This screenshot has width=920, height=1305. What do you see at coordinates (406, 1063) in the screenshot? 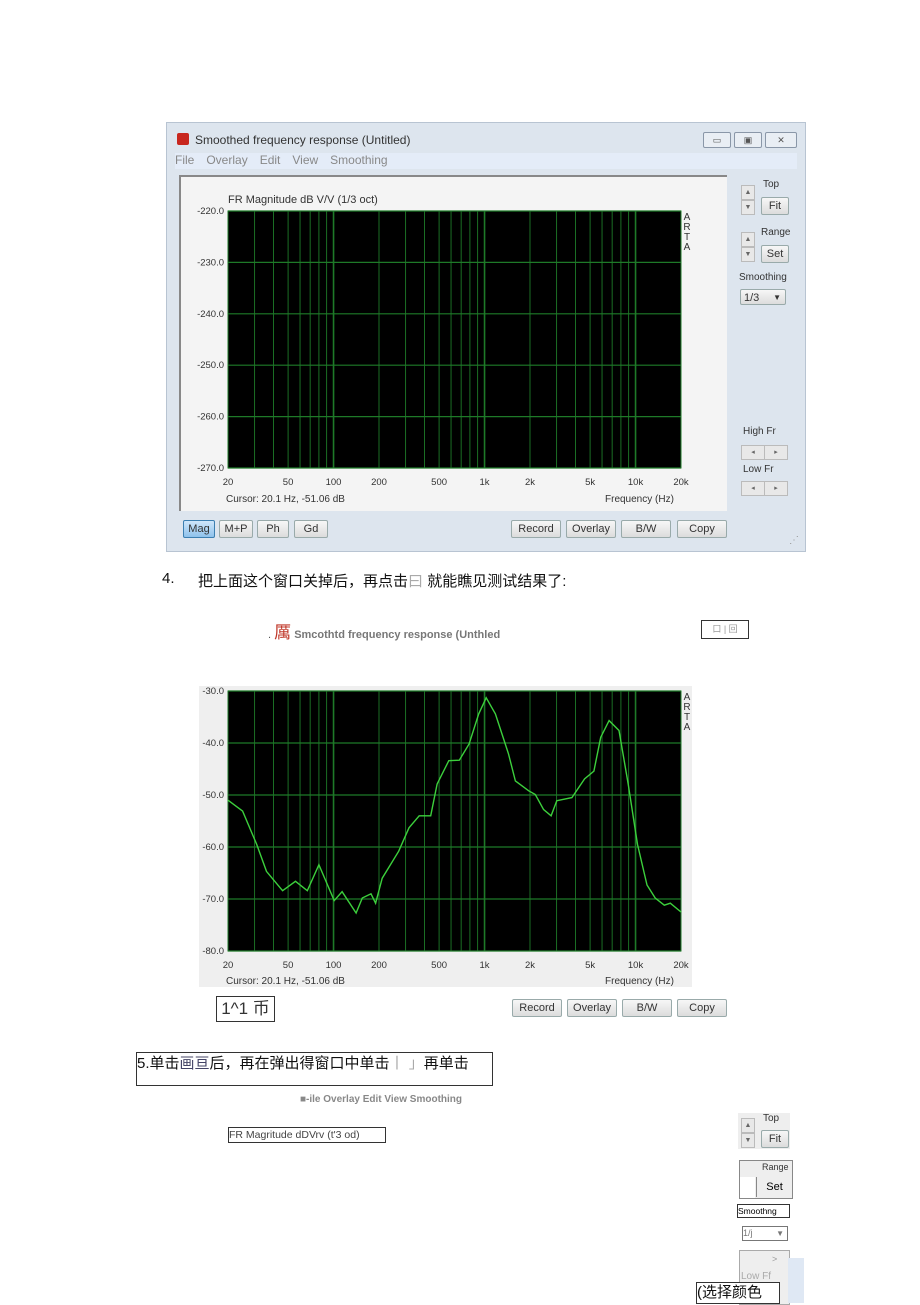
I see `button-glyph: 丨 」` at bounding box center [406, 1063].